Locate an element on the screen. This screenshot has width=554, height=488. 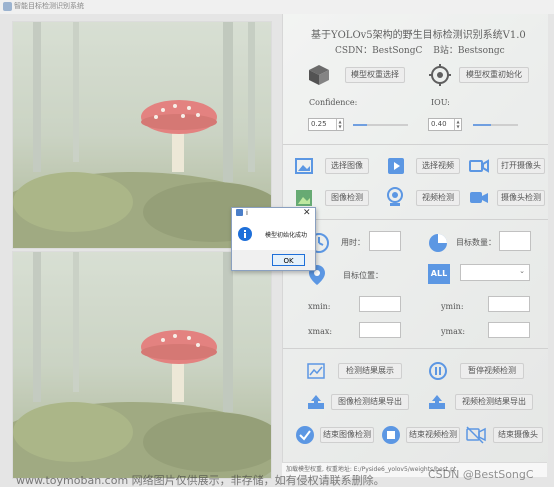
dialog-body: 模型初始化成功 is located at coordinates (273, 235).